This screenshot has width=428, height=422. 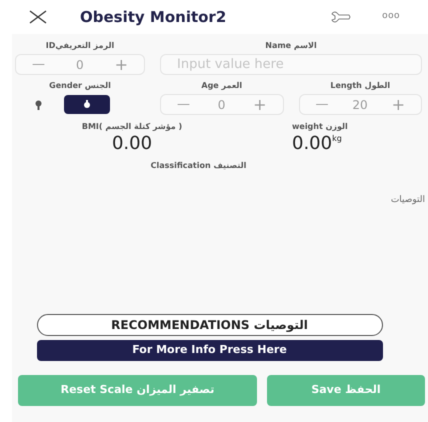 I want to click on field-label: Gender الجنس, so click(x=80, y=86).